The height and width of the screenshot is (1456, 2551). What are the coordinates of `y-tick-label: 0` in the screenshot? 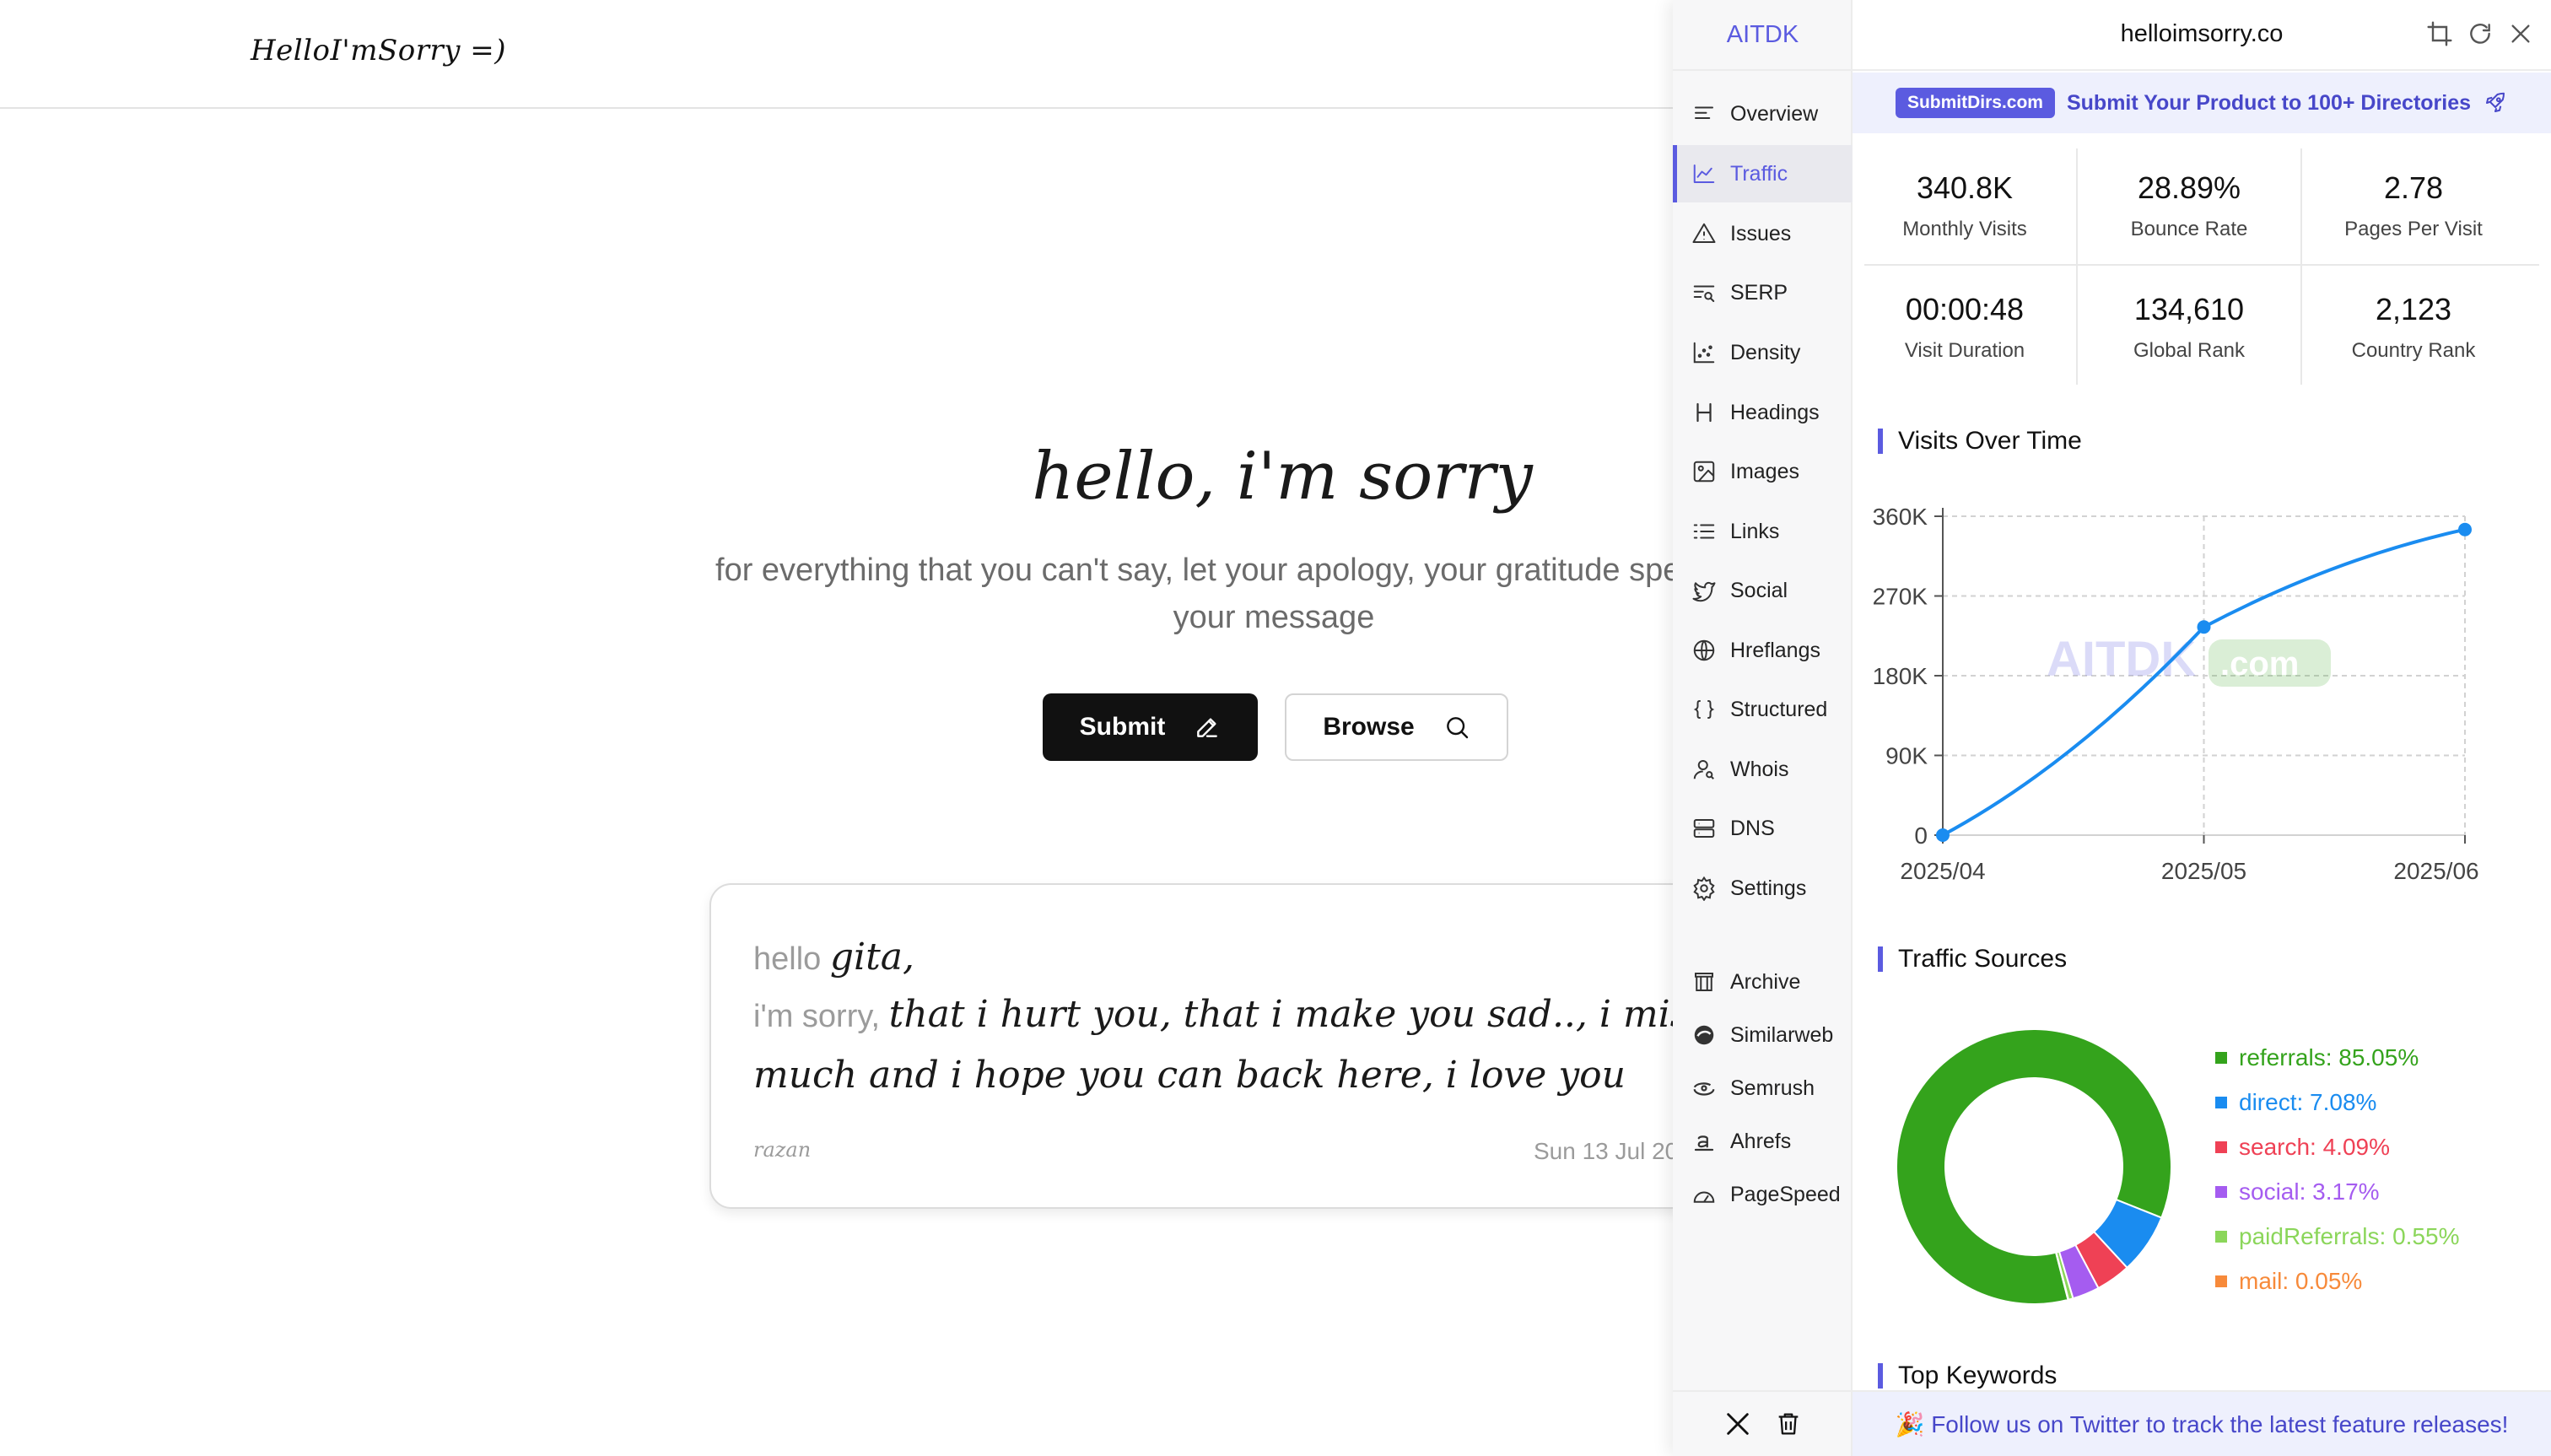 It's located at (1921, 836).